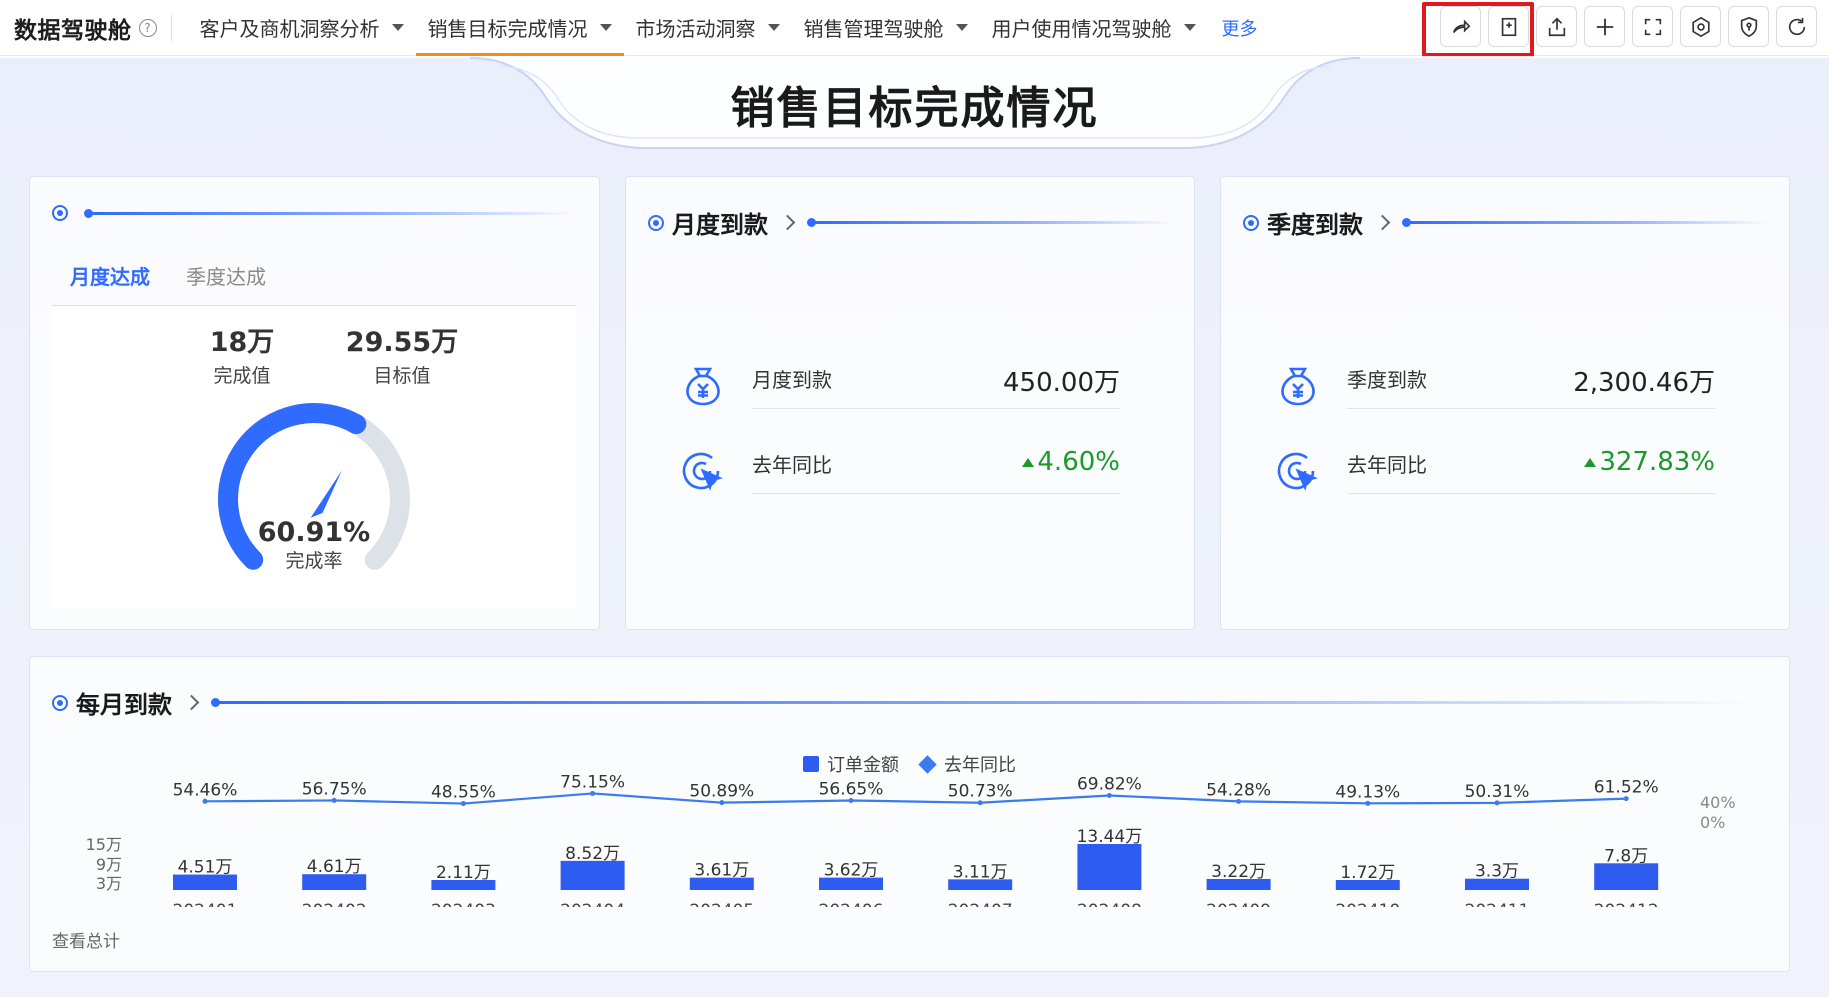 The image size is (1829, 997). What do you see at coordinates (519, 28) in the screenshot?
I see `nav-tab-1: 销售目标完成情况` at bounding box center [519, 28].